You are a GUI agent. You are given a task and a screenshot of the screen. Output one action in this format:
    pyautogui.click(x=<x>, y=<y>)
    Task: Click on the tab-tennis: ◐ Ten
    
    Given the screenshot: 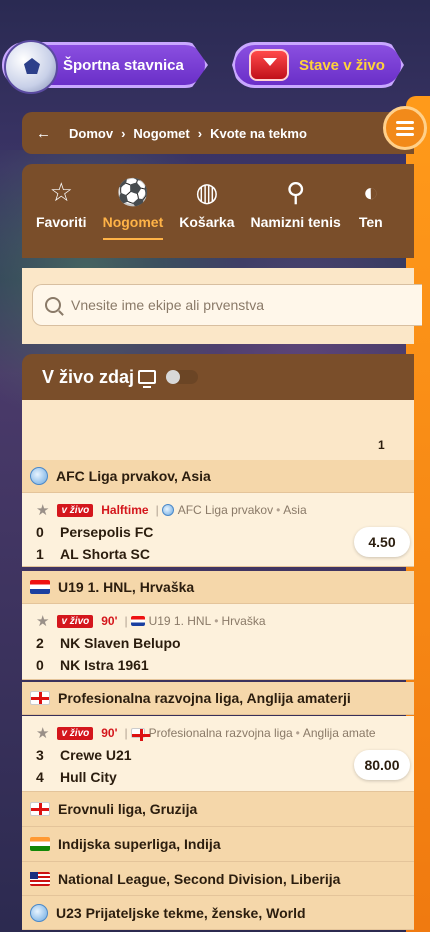 What is the action you would take?
    pyautogui.click(x=371, y=211)
    